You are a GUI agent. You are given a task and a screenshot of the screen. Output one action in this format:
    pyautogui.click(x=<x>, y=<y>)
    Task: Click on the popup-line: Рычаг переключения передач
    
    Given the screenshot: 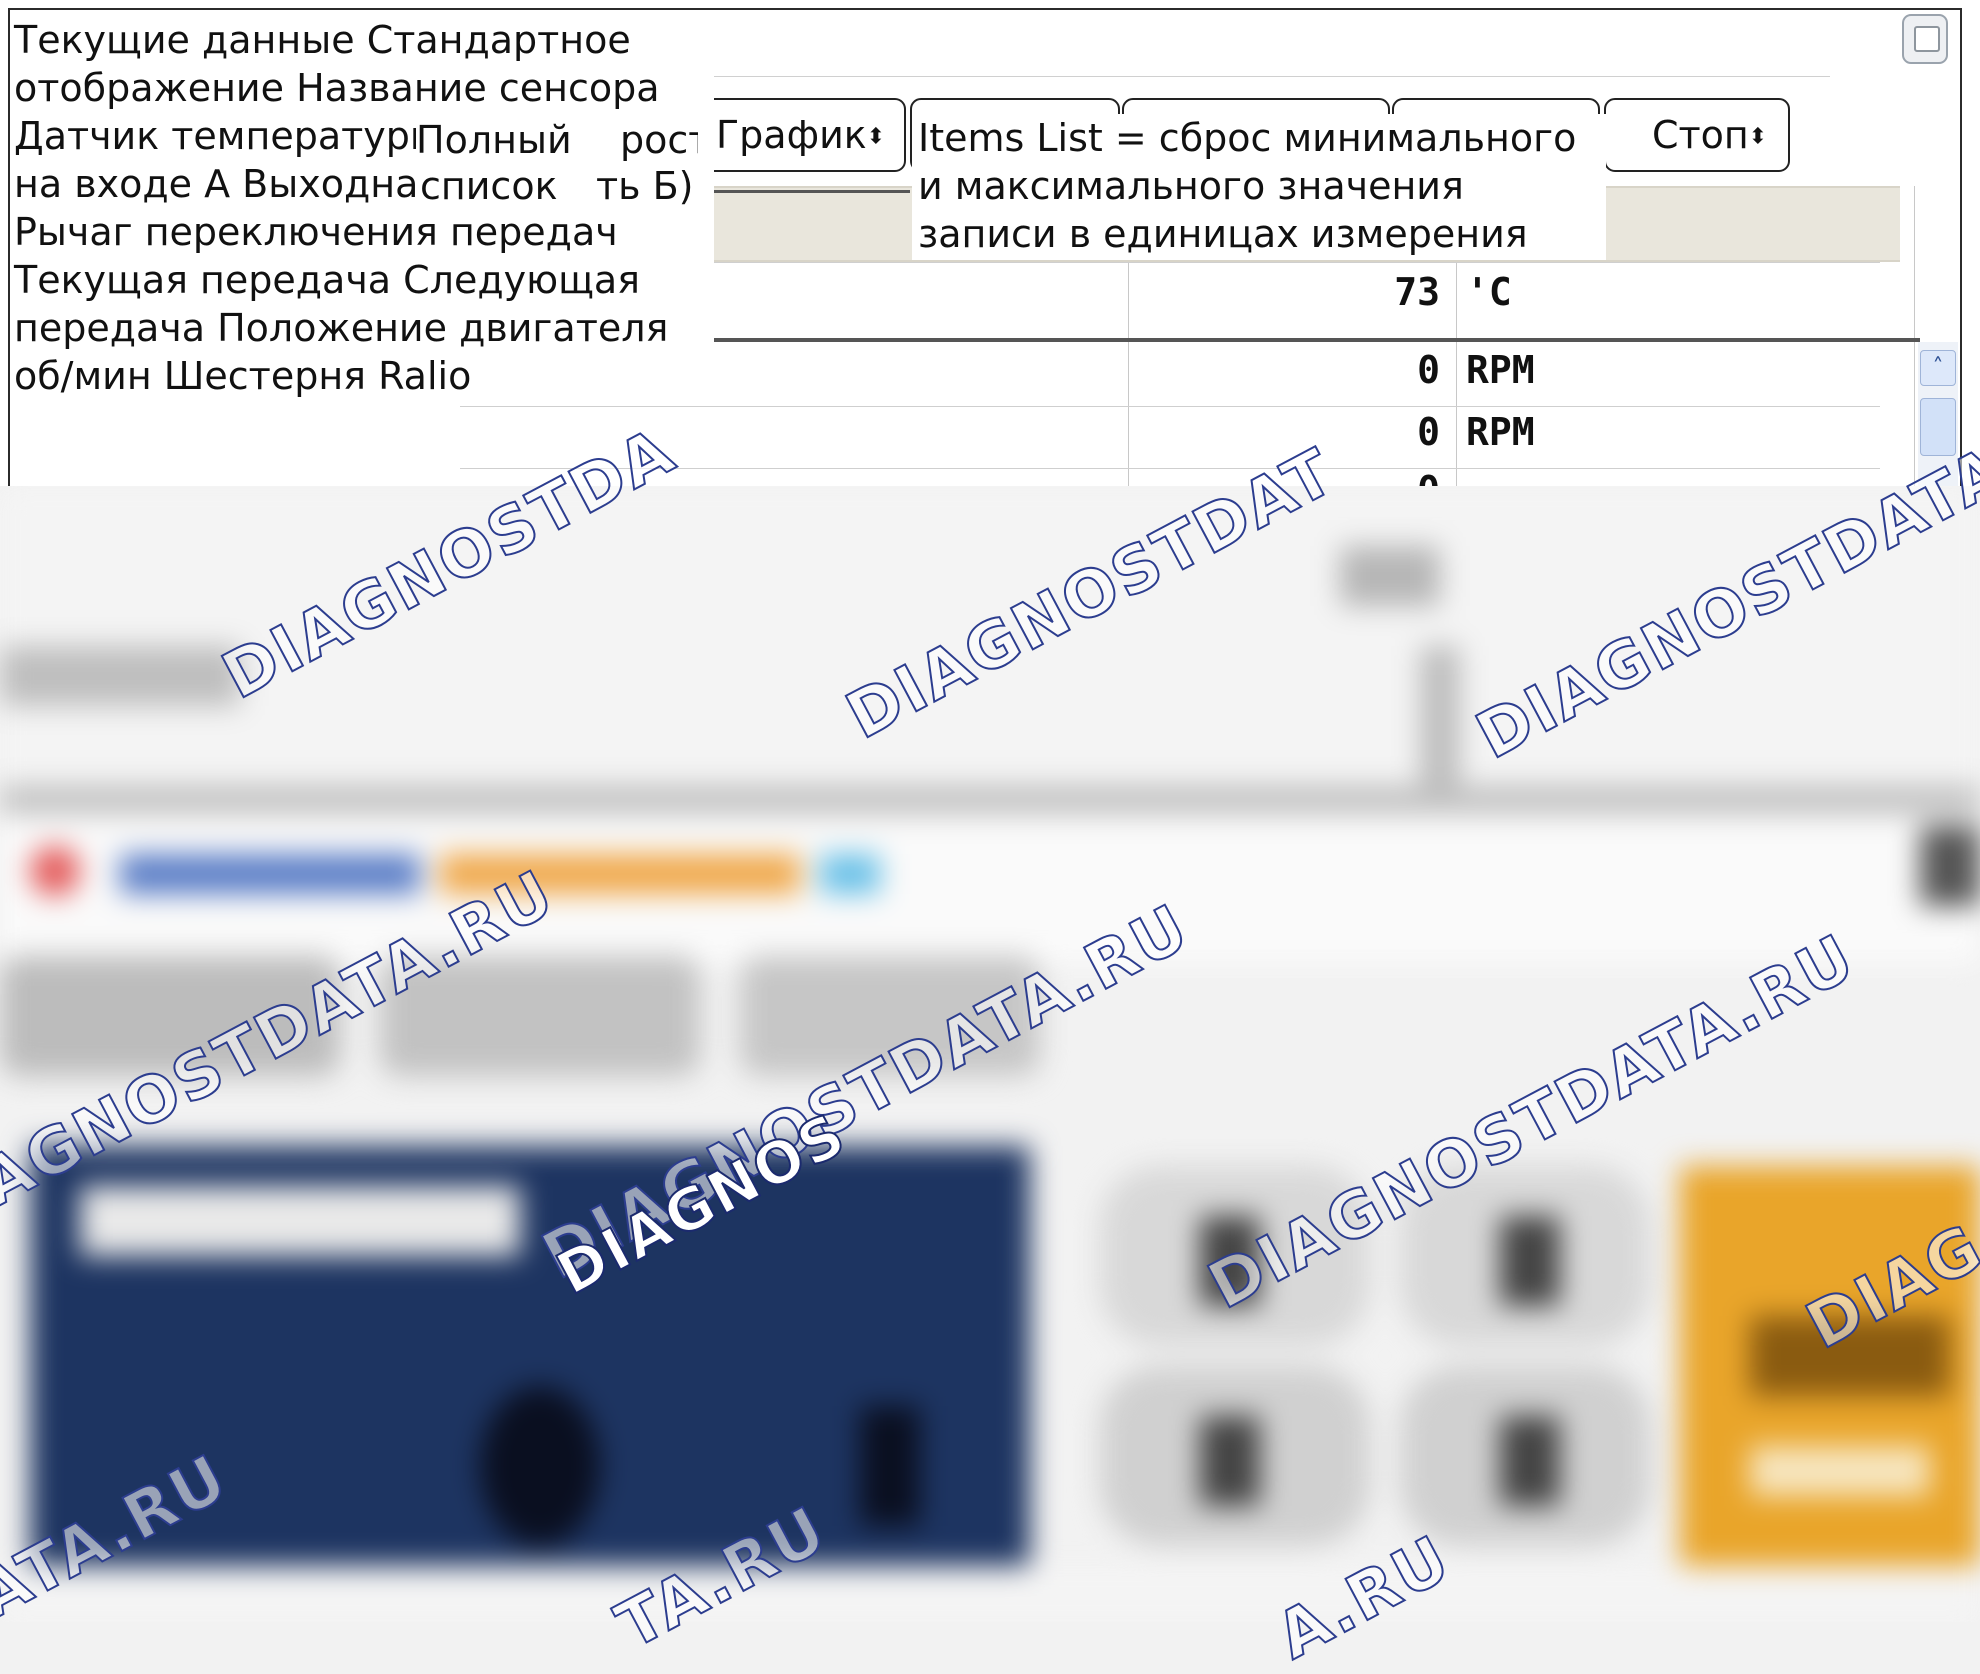 What is the action you would take?
    pyautogui.click(x=316, y=232)
    